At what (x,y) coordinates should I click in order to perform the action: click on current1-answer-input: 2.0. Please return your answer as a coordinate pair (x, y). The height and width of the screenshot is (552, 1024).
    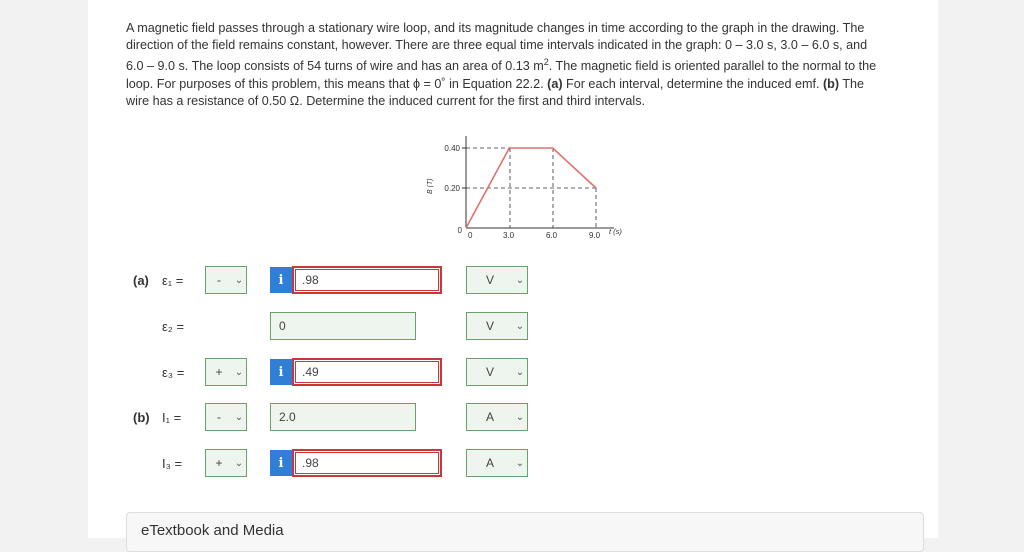
    Looking at the image, I should click on (343, 417).